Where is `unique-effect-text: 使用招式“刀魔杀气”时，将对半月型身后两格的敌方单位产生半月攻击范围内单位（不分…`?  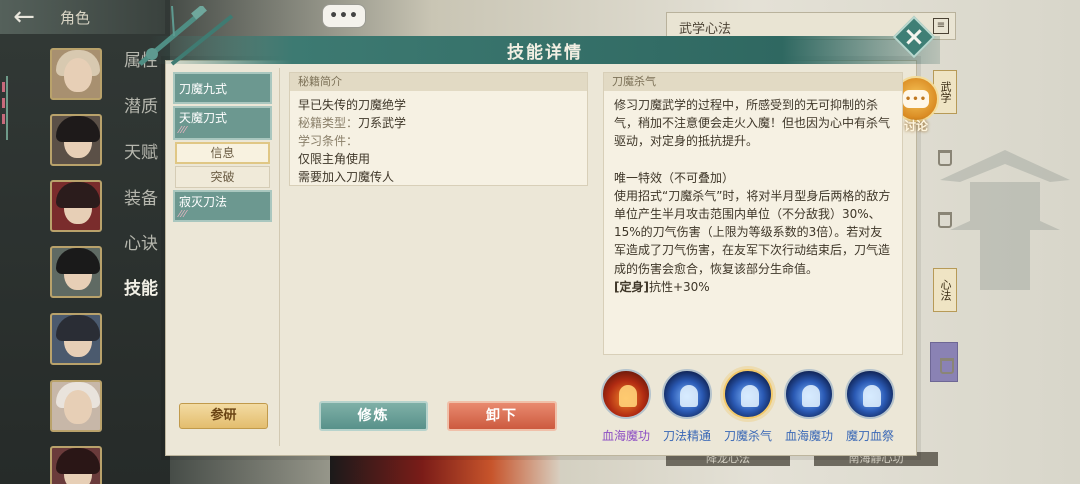
unique-effect-text: 使用招式“刀魔杀气”时，将对半月型身后两格的敌方单位产生半月攻击范围内单位（不分… is located at coordinates (752, 232).